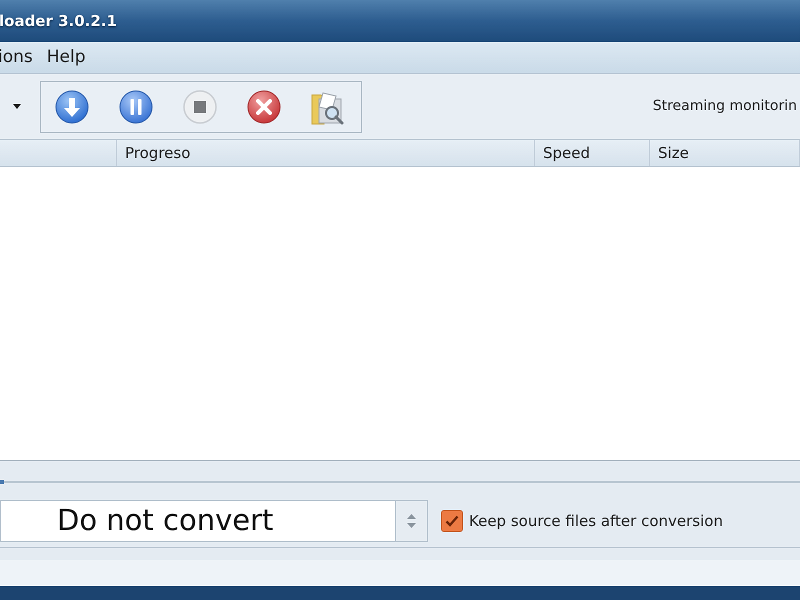 This screenshot has height=600, width=800. What do you see at coordinates (214, 521) in the screenshot?
I see `format-select: Do not convert` at bounding box center [214, 521].